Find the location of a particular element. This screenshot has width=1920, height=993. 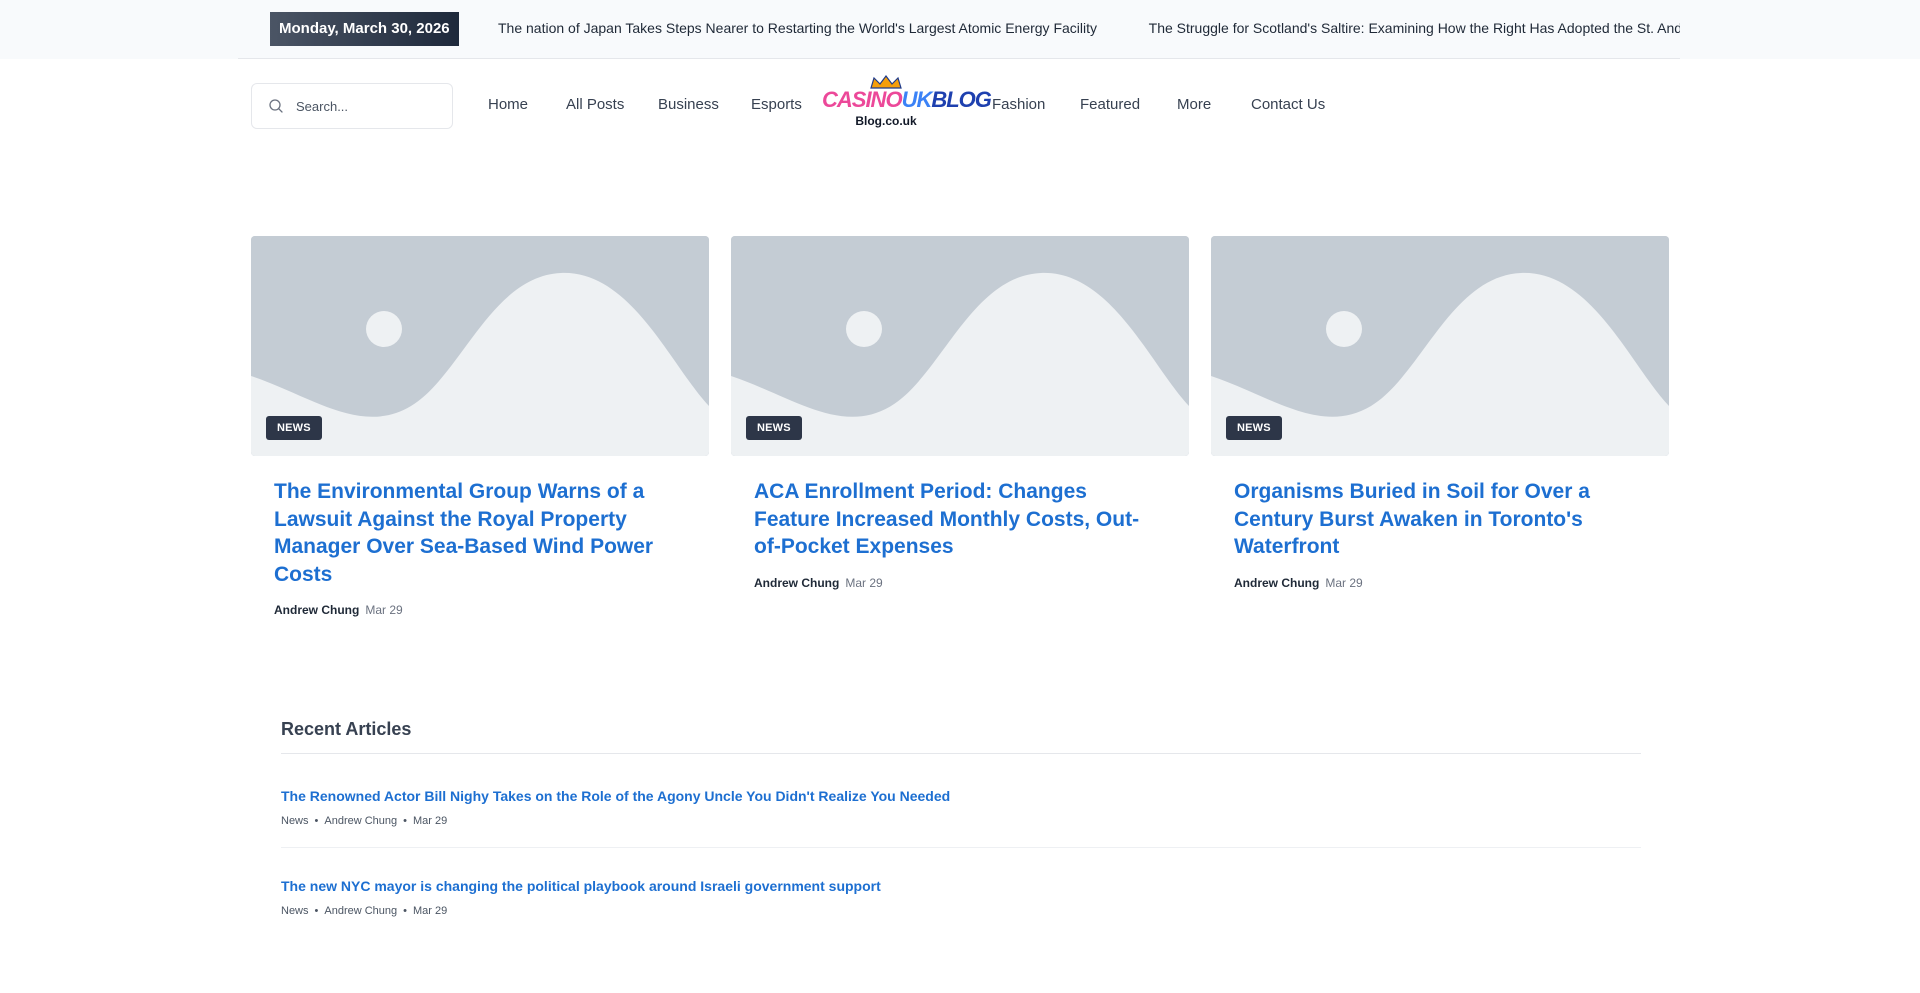

nav-home: Home is located at coordinates (508, 105).